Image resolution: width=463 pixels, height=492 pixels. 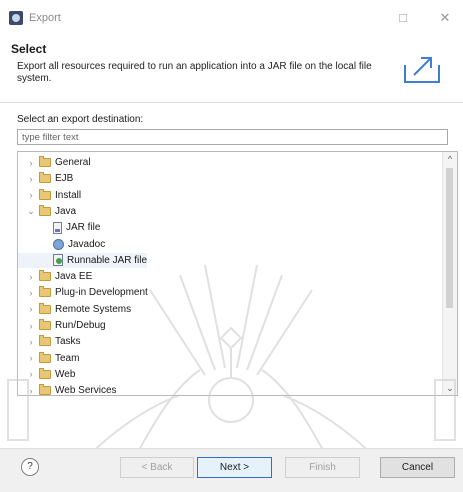 I want to click on collapse-chevron-icon: ⌄, so click(x=31, y=211).